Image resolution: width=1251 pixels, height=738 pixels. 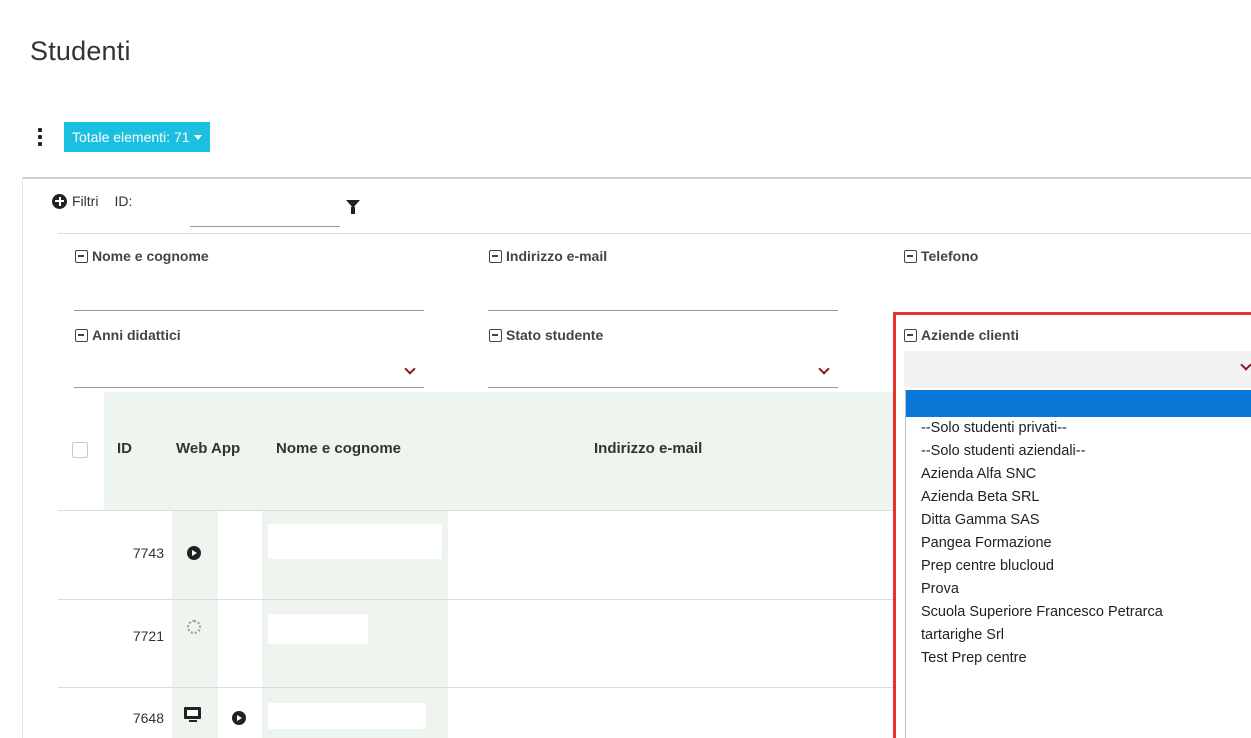 What do you see at coordinates (663, 373) in the screenshot?
I see `stato-filter-select` at bounding box center [663, 373].